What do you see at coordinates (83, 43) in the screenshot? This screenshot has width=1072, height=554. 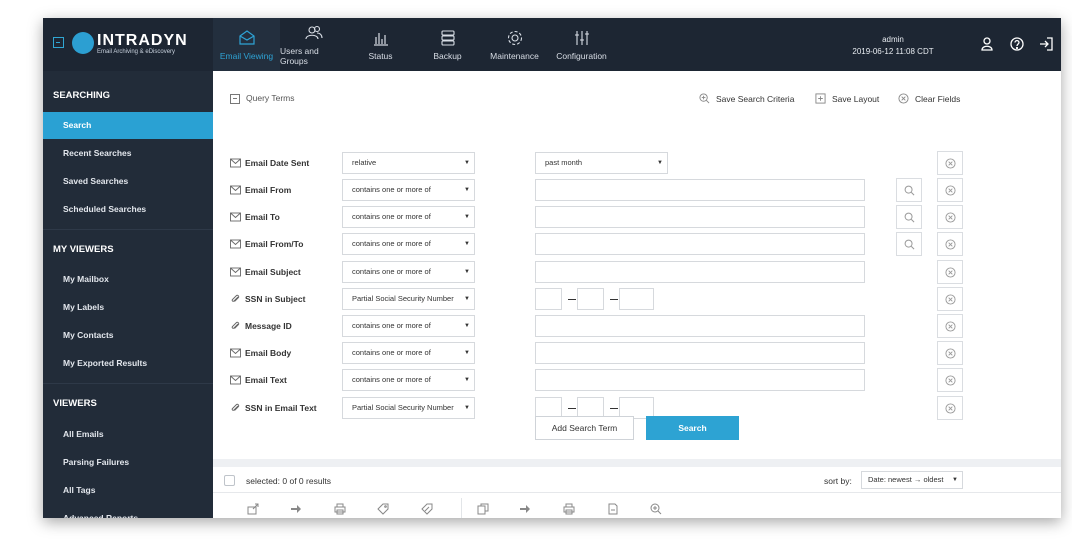 I see `logo-icon` at bounding box center [83, 43].